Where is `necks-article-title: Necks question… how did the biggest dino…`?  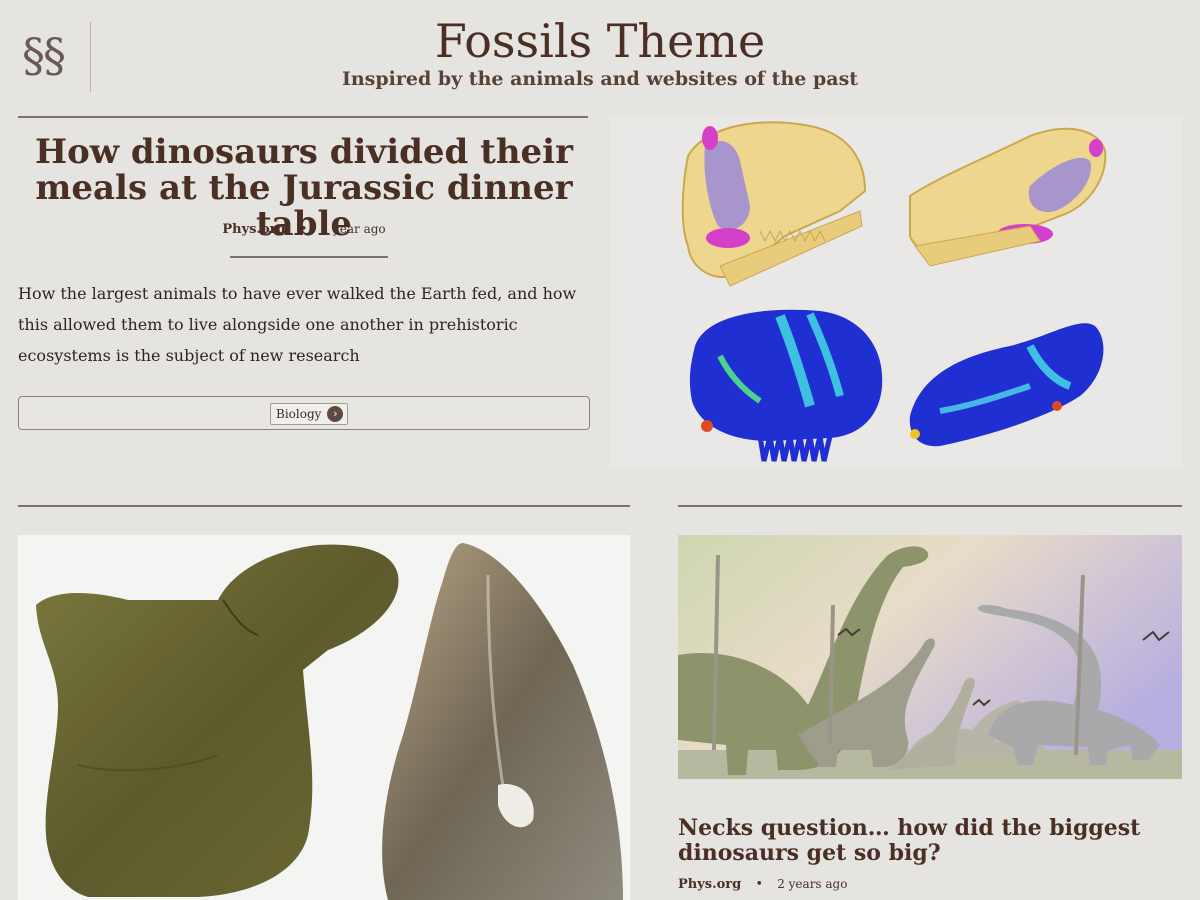 necks-article-title: Necks question… how did the biggest dino… is located at coordinates (933, 841).